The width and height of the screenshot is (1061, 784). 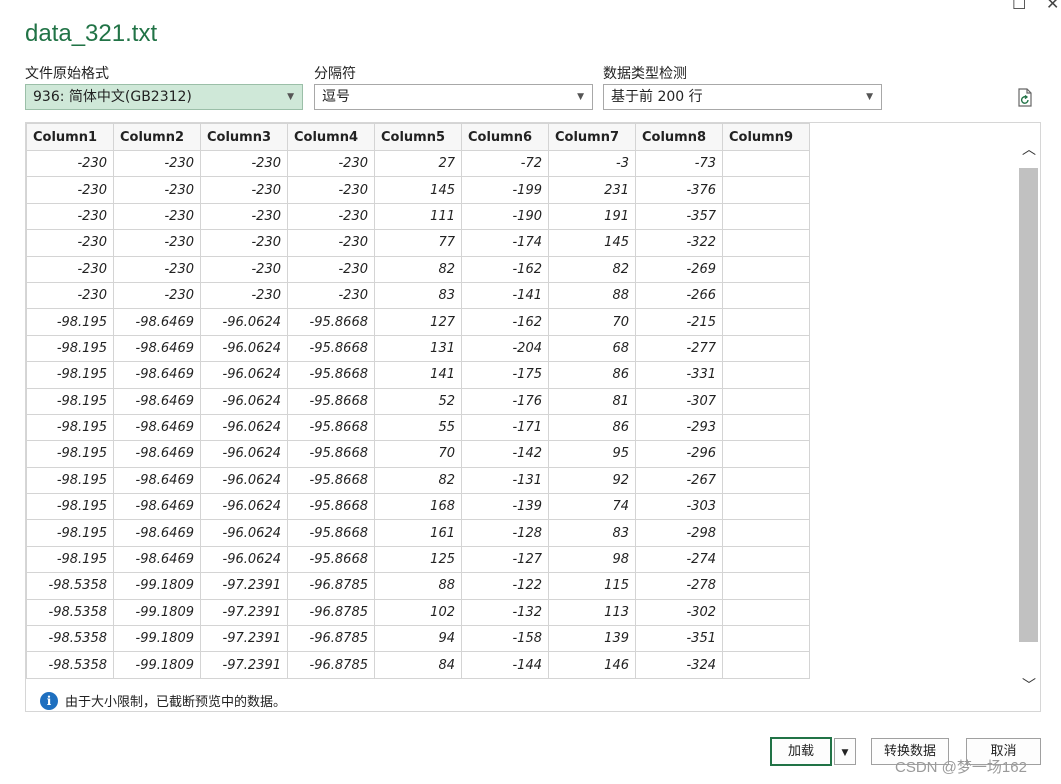 What do you see at coordinates (679, 401) in the screenshot?
I see `table-cell: -307` at bounding box center [679, 401].